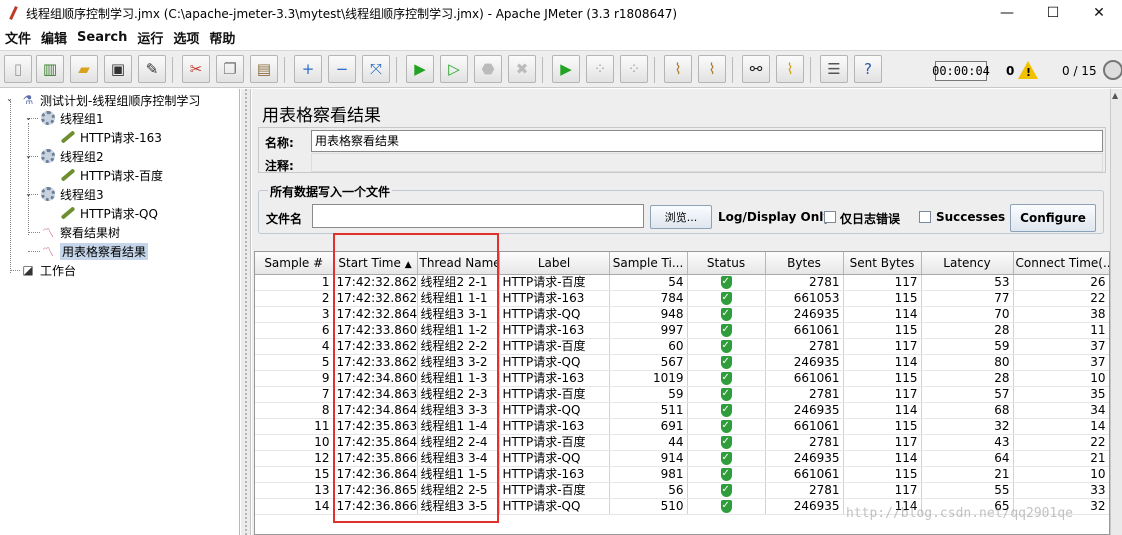 This screenshot has height=535, width=1122. Describe the element at coordinates (72, 194) in the screenshot. I see `tree-node-thread-group-3: 线程组3` at that location.